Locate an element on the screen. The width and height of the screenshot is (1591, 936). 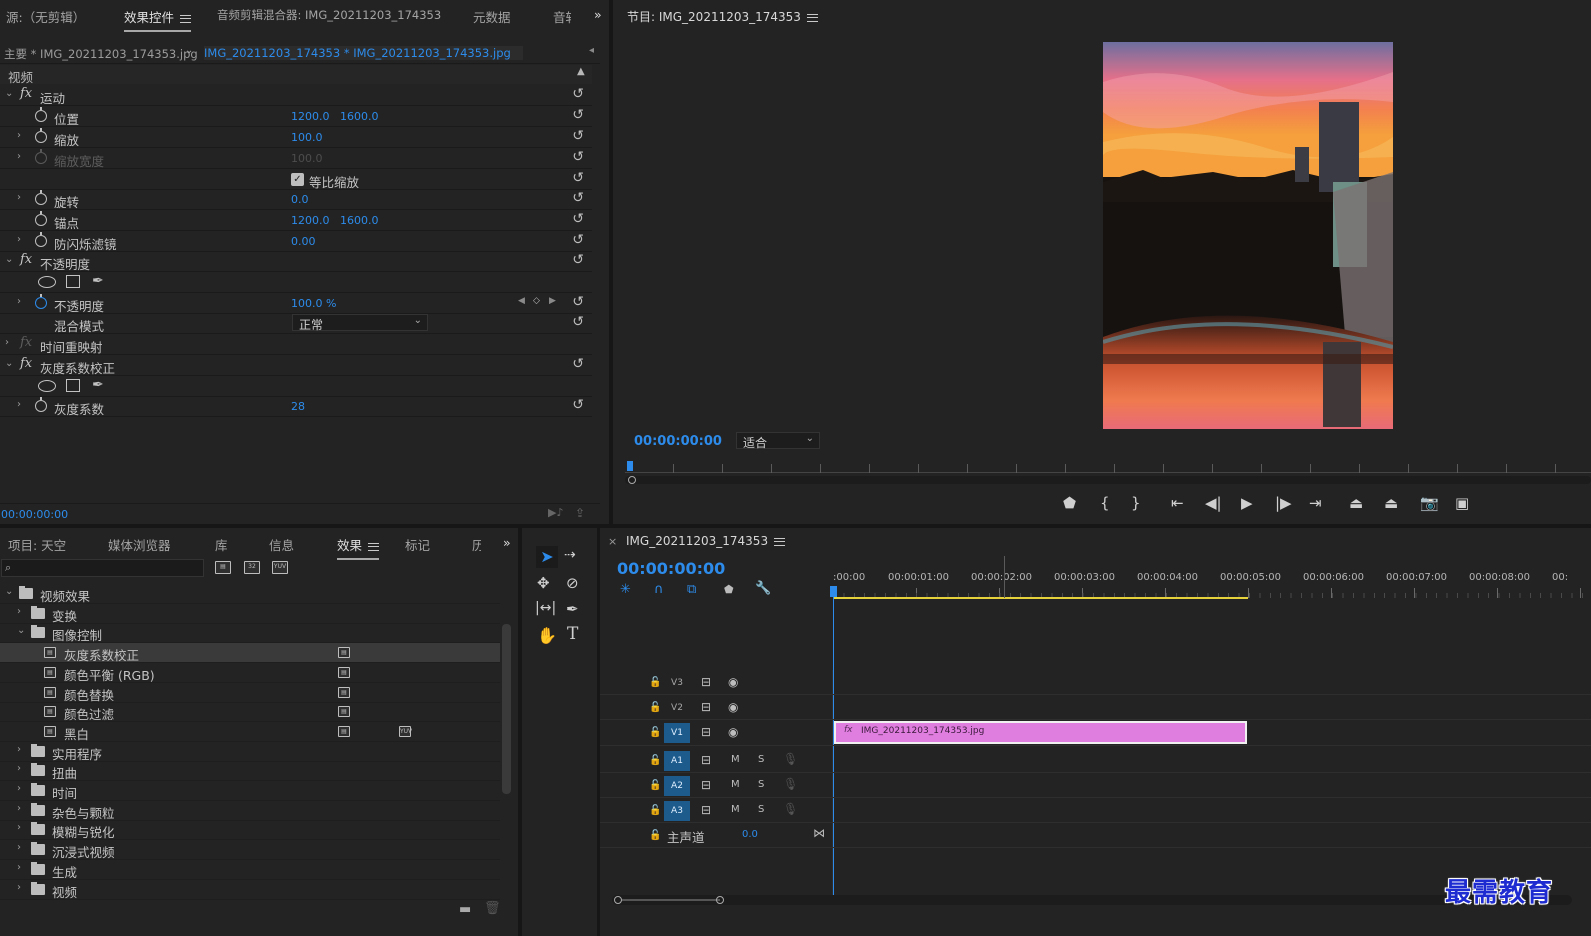
track-a1-label: A1 is located at coordinates (677, 761).